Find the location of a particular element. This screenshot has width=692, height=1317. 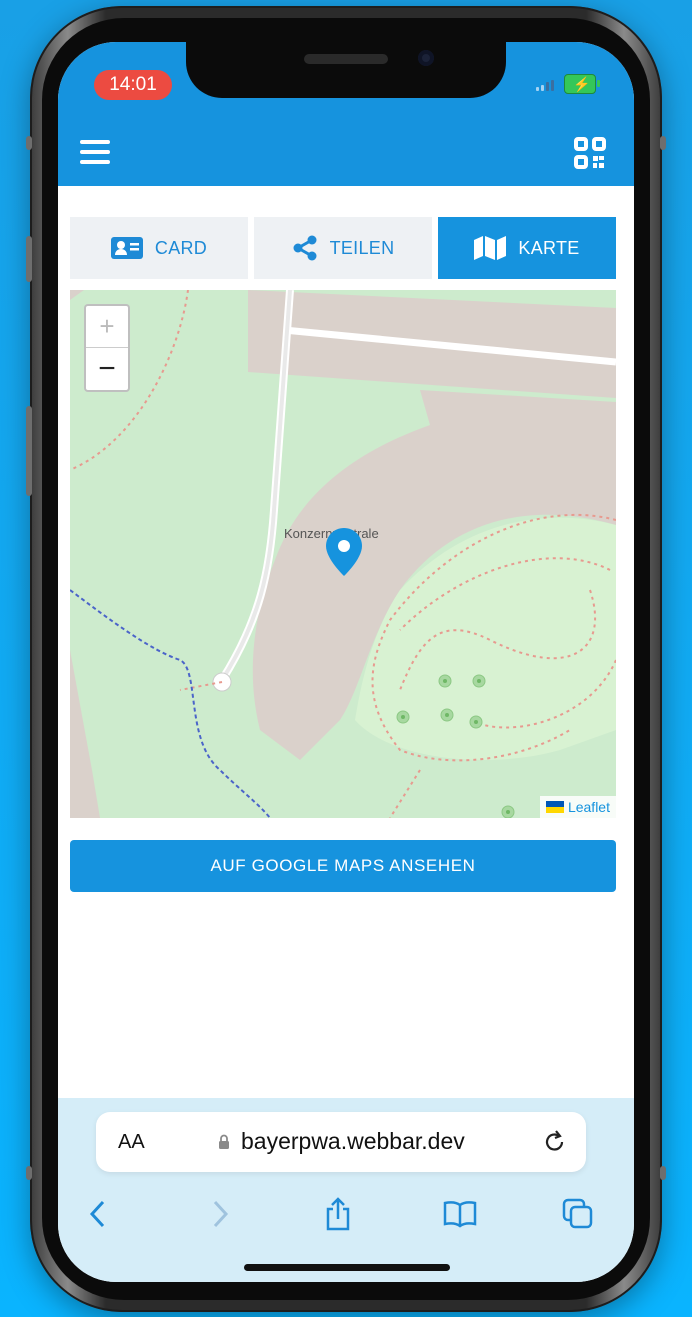

tabs-button is located at coordinates (578, 1214).